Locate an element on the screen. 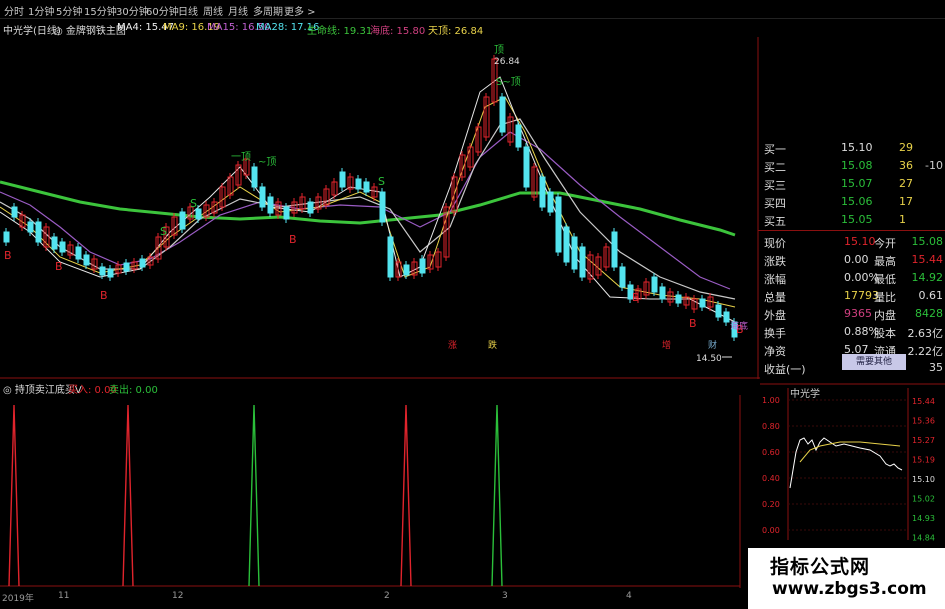  site-watermark: 指标公式网 www.zbgs3.com is located at coordinates (846, 578).